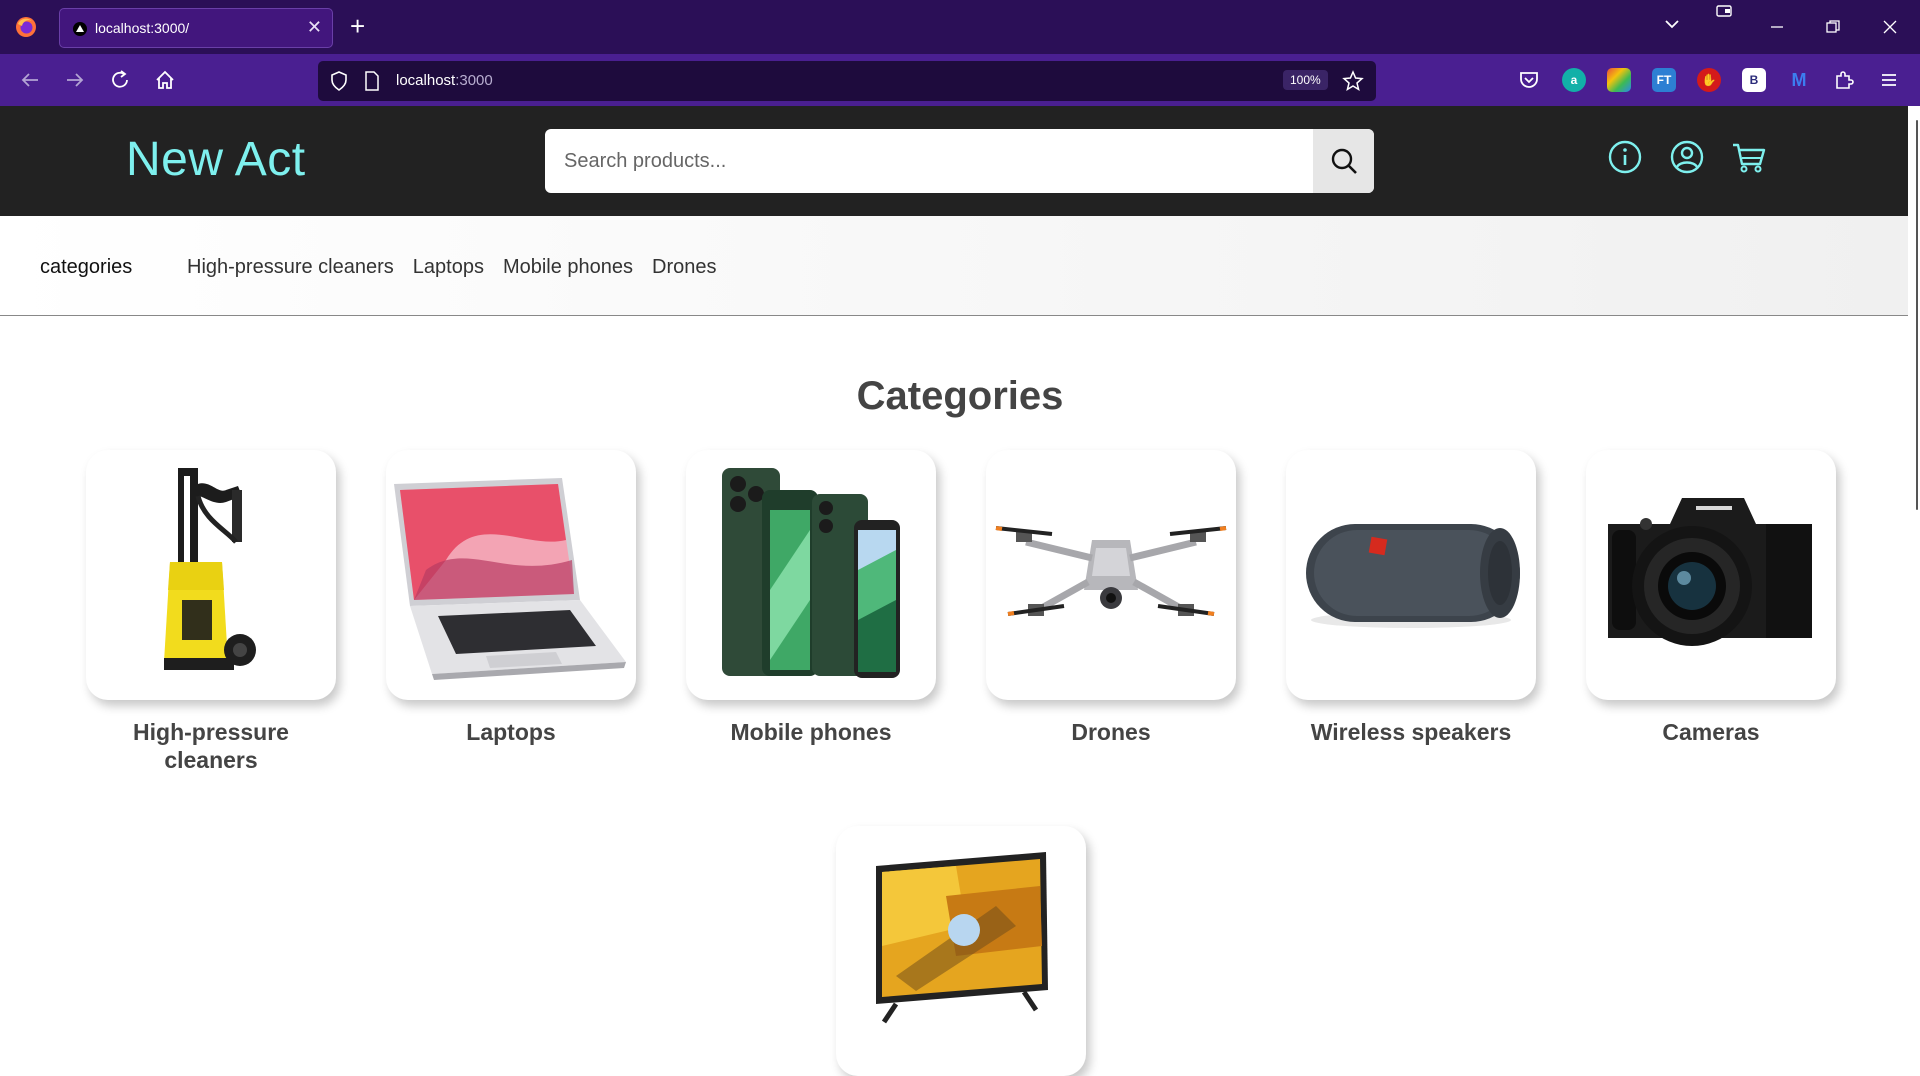  Describe the element at coordinates (86, 267) in the screenshot. I see `category-nav-title: categories` at that location.